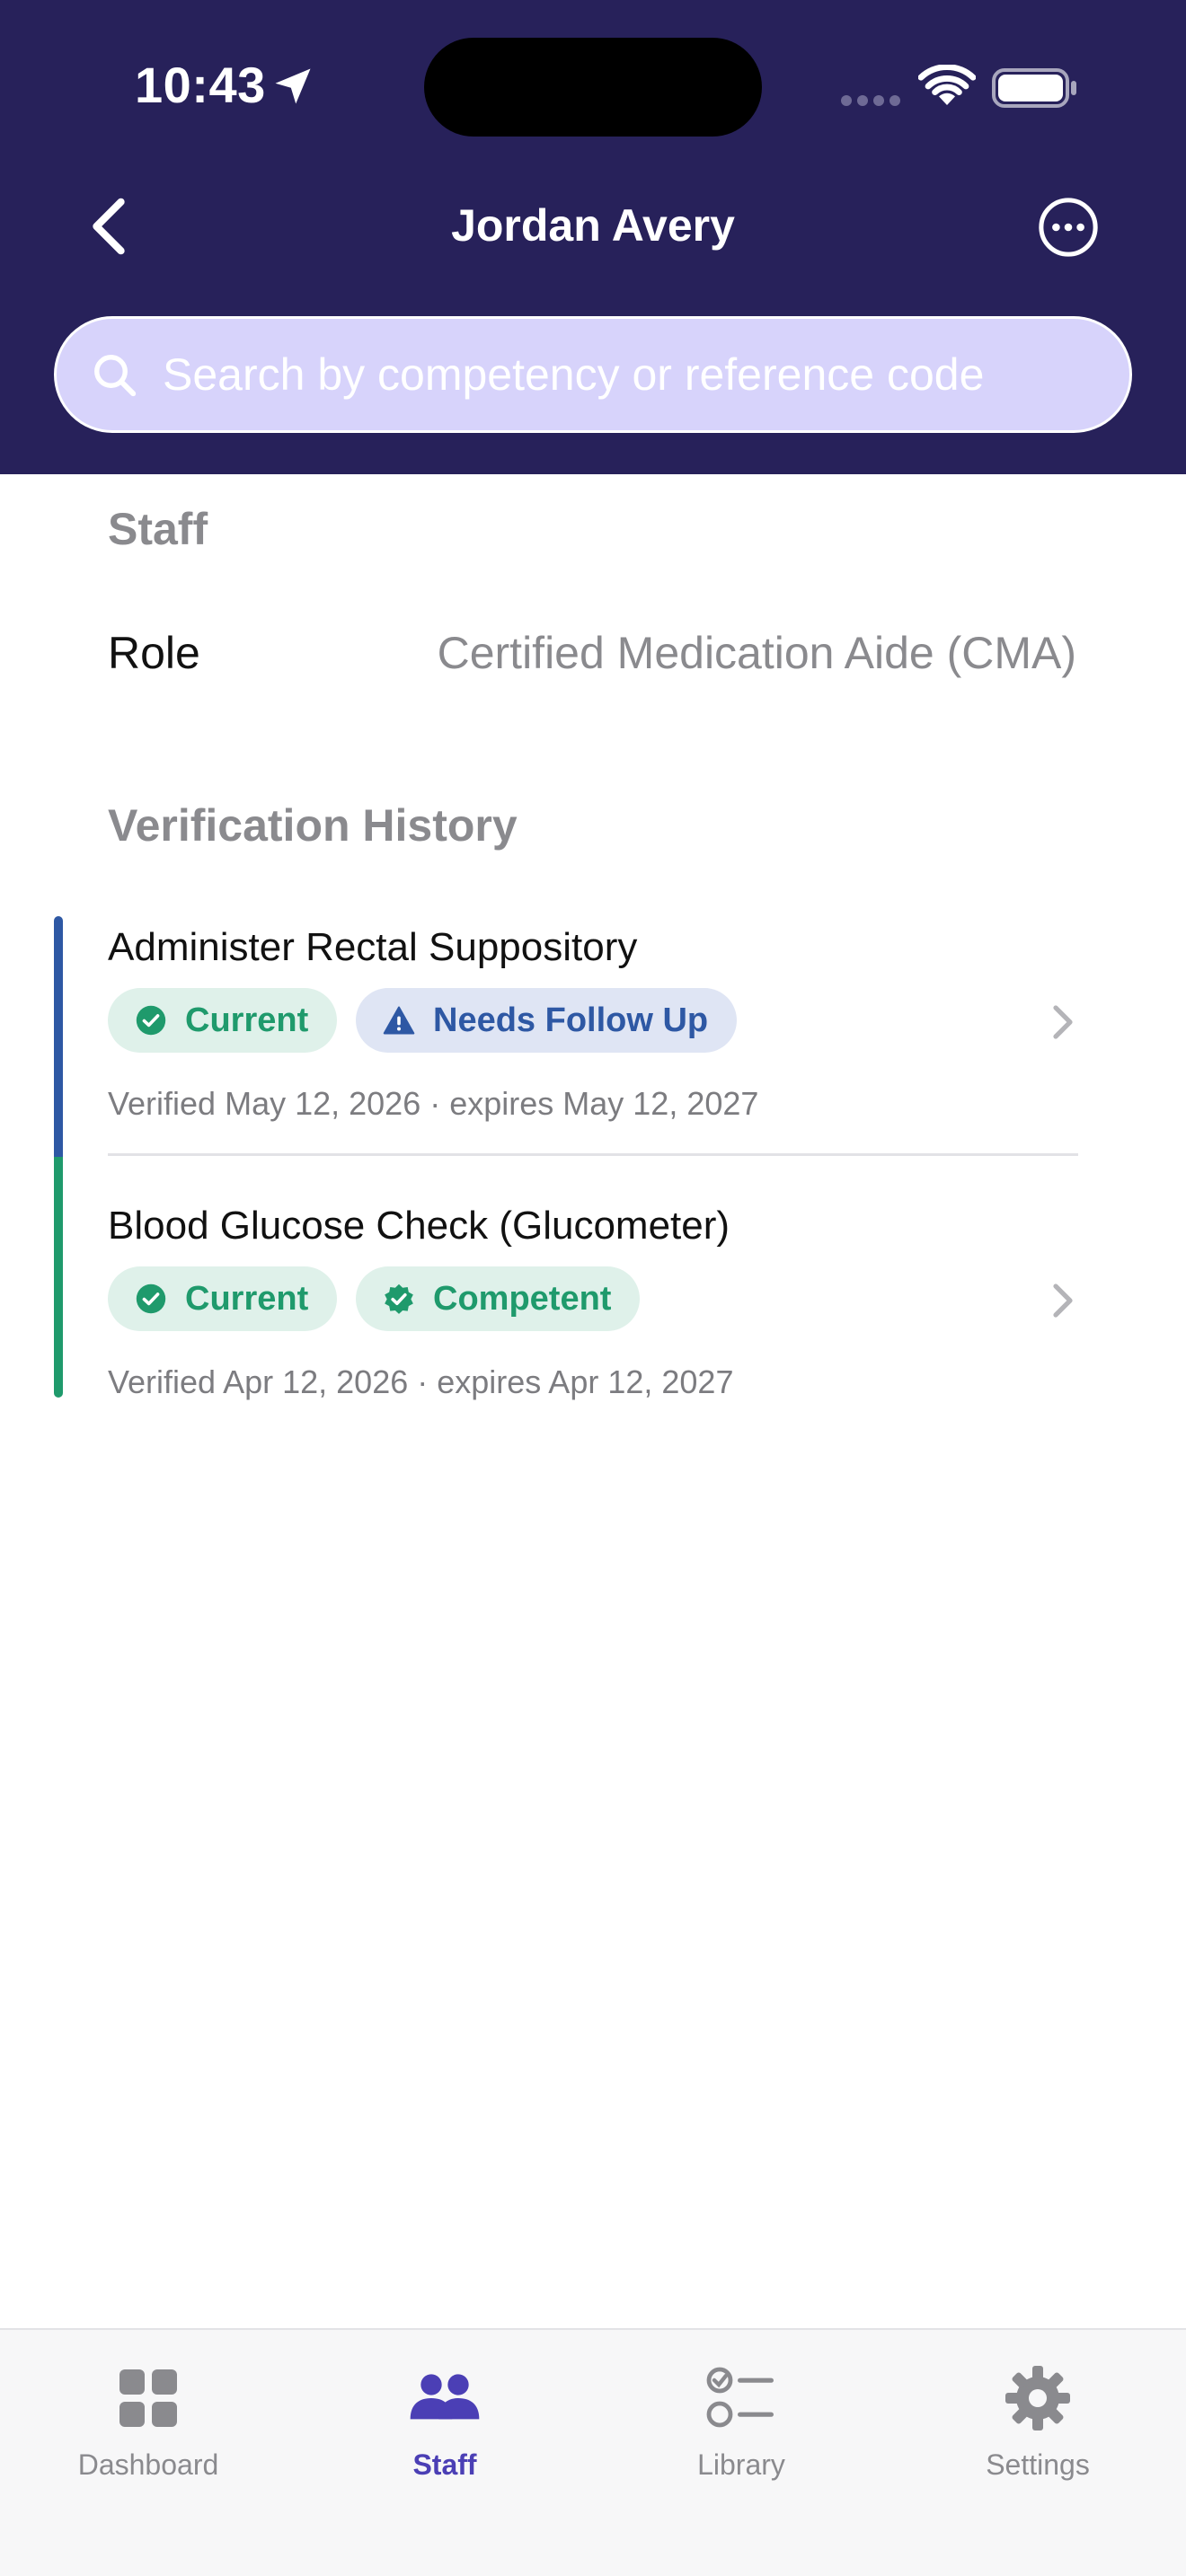 Image resolution: width=1186 pixels, height=2576 pixels. What do you see at coordinates (419, 1226) in the screenshot?
I see `competency-title: Blood Glucose Check (Glucometer)` at bounding box center [419, 1226].